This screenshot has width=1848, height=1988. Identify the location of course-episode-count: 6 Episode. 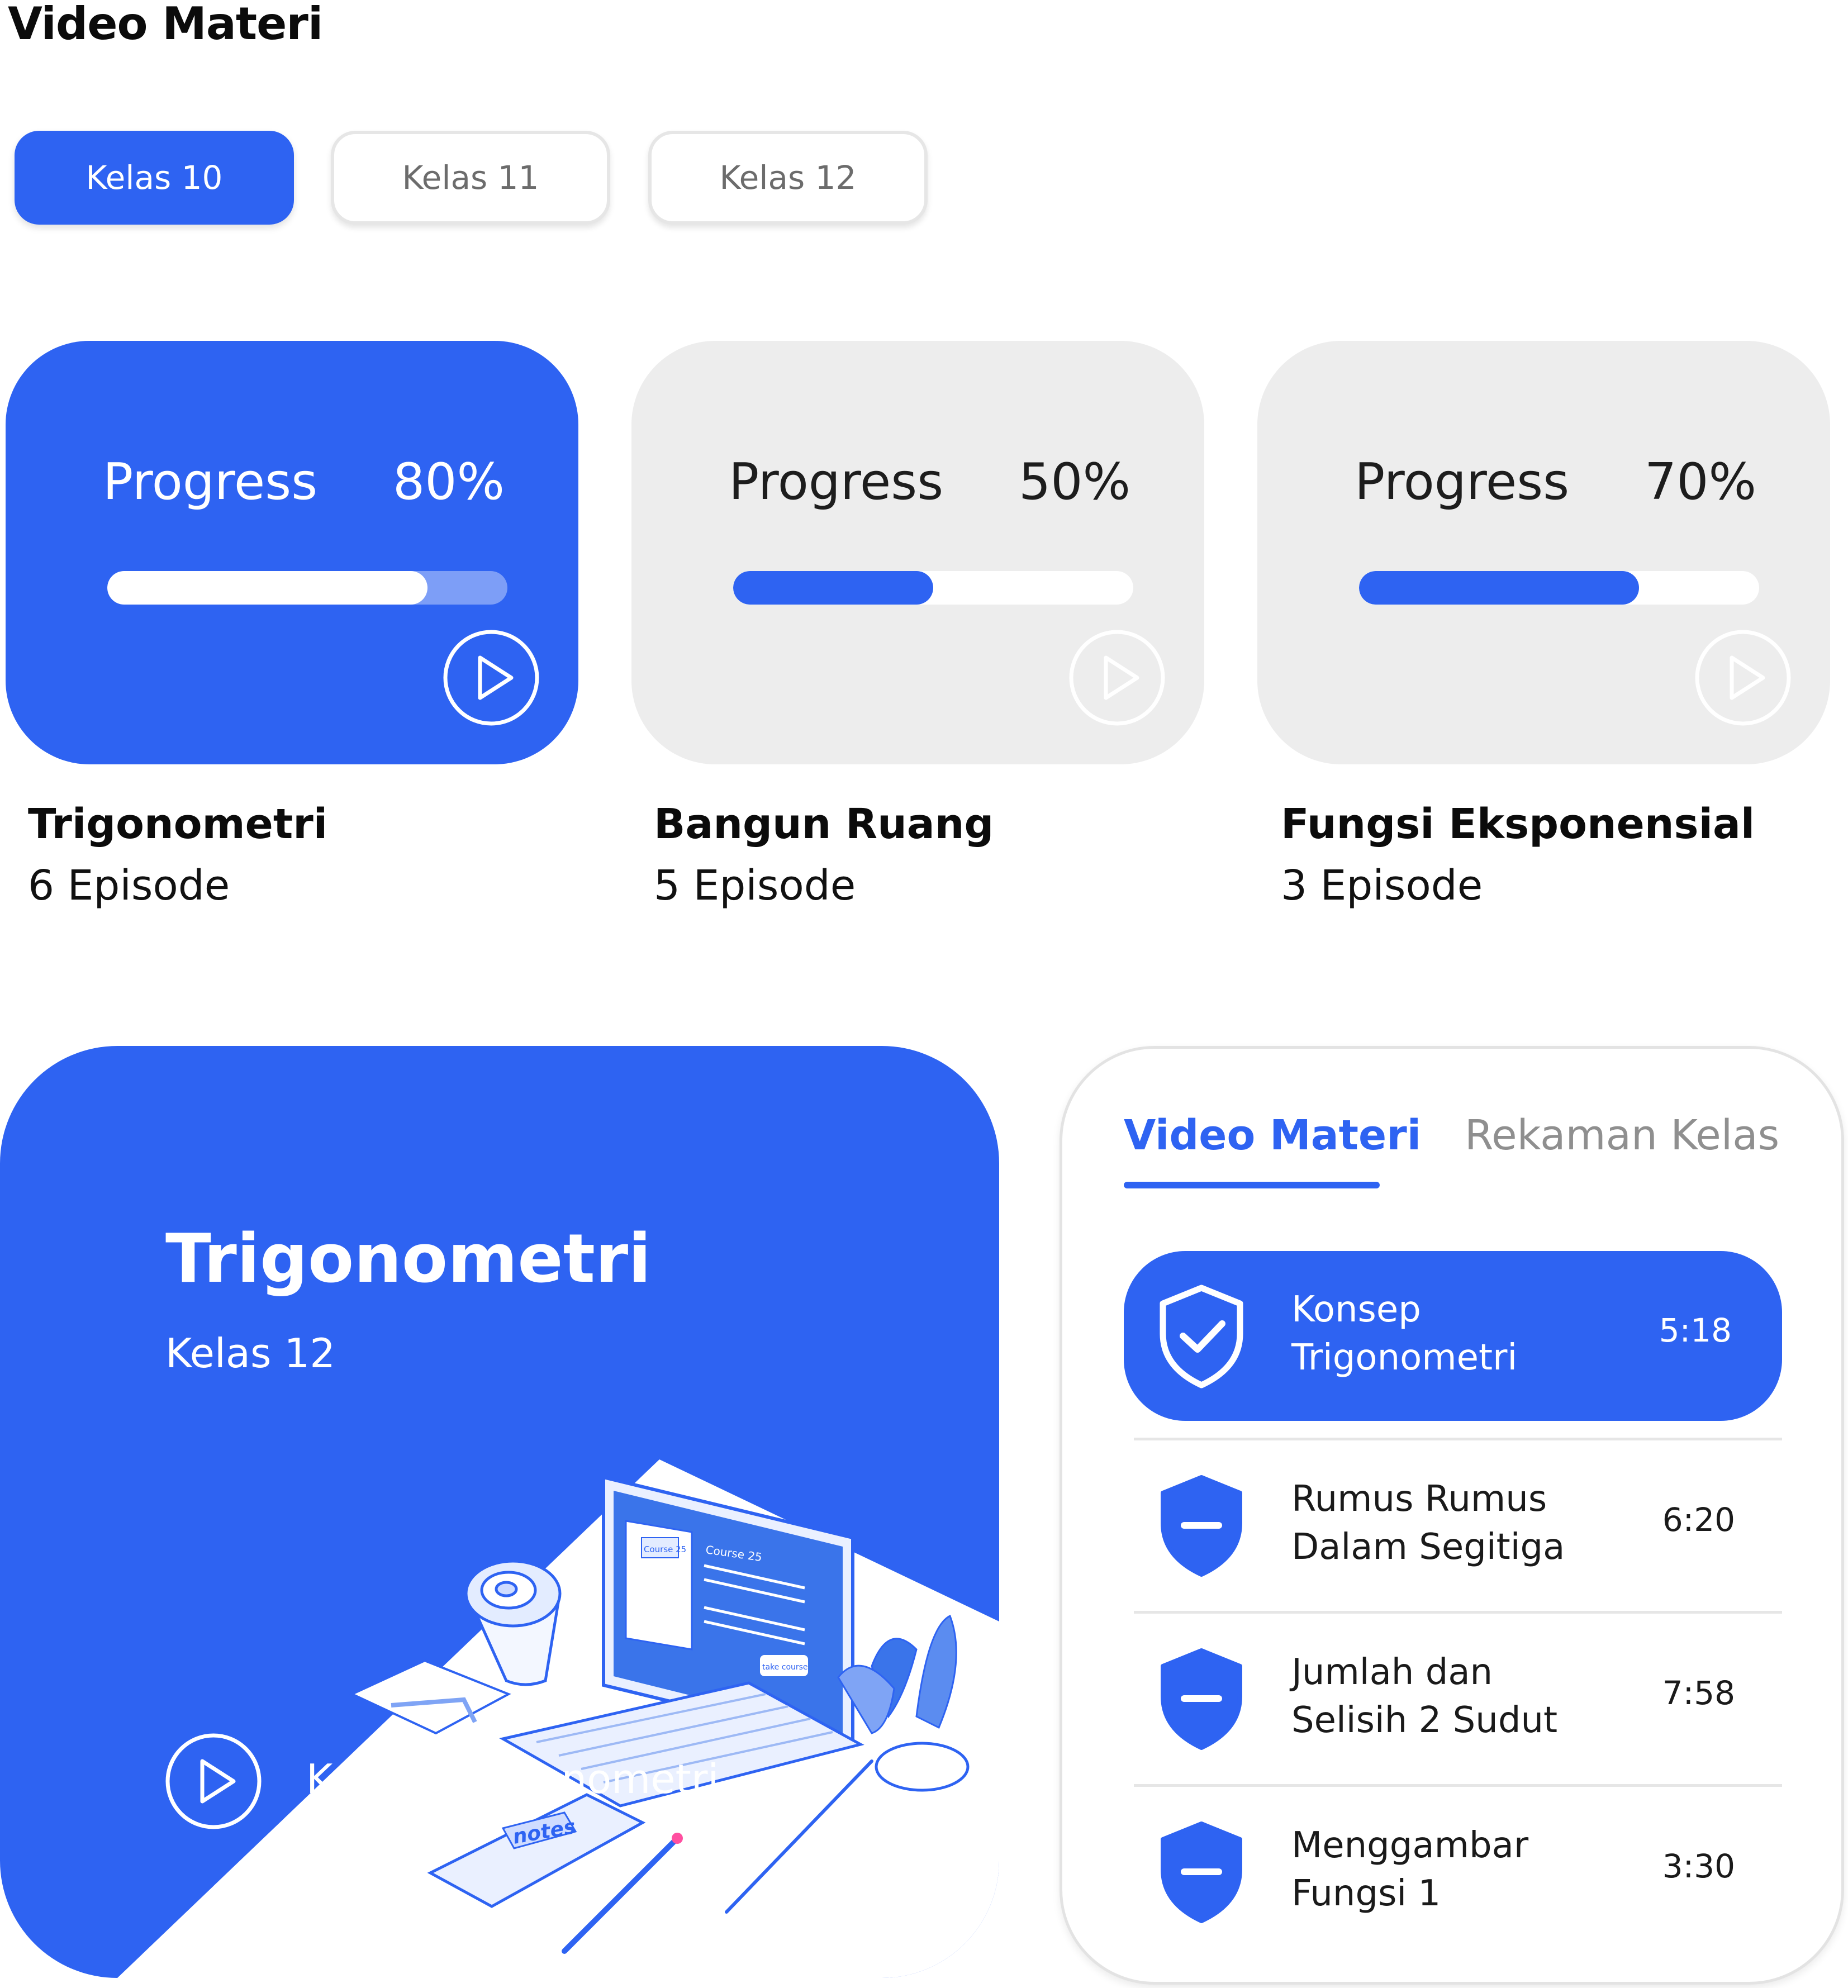
(129, 886).